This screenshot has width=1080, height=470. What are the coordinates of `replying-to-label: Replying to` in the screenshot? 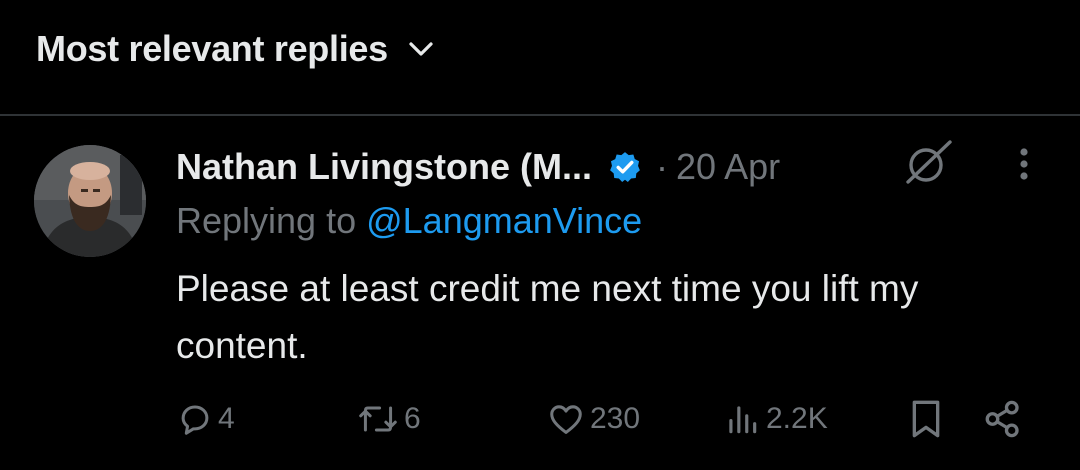 It's located at (271, 220).